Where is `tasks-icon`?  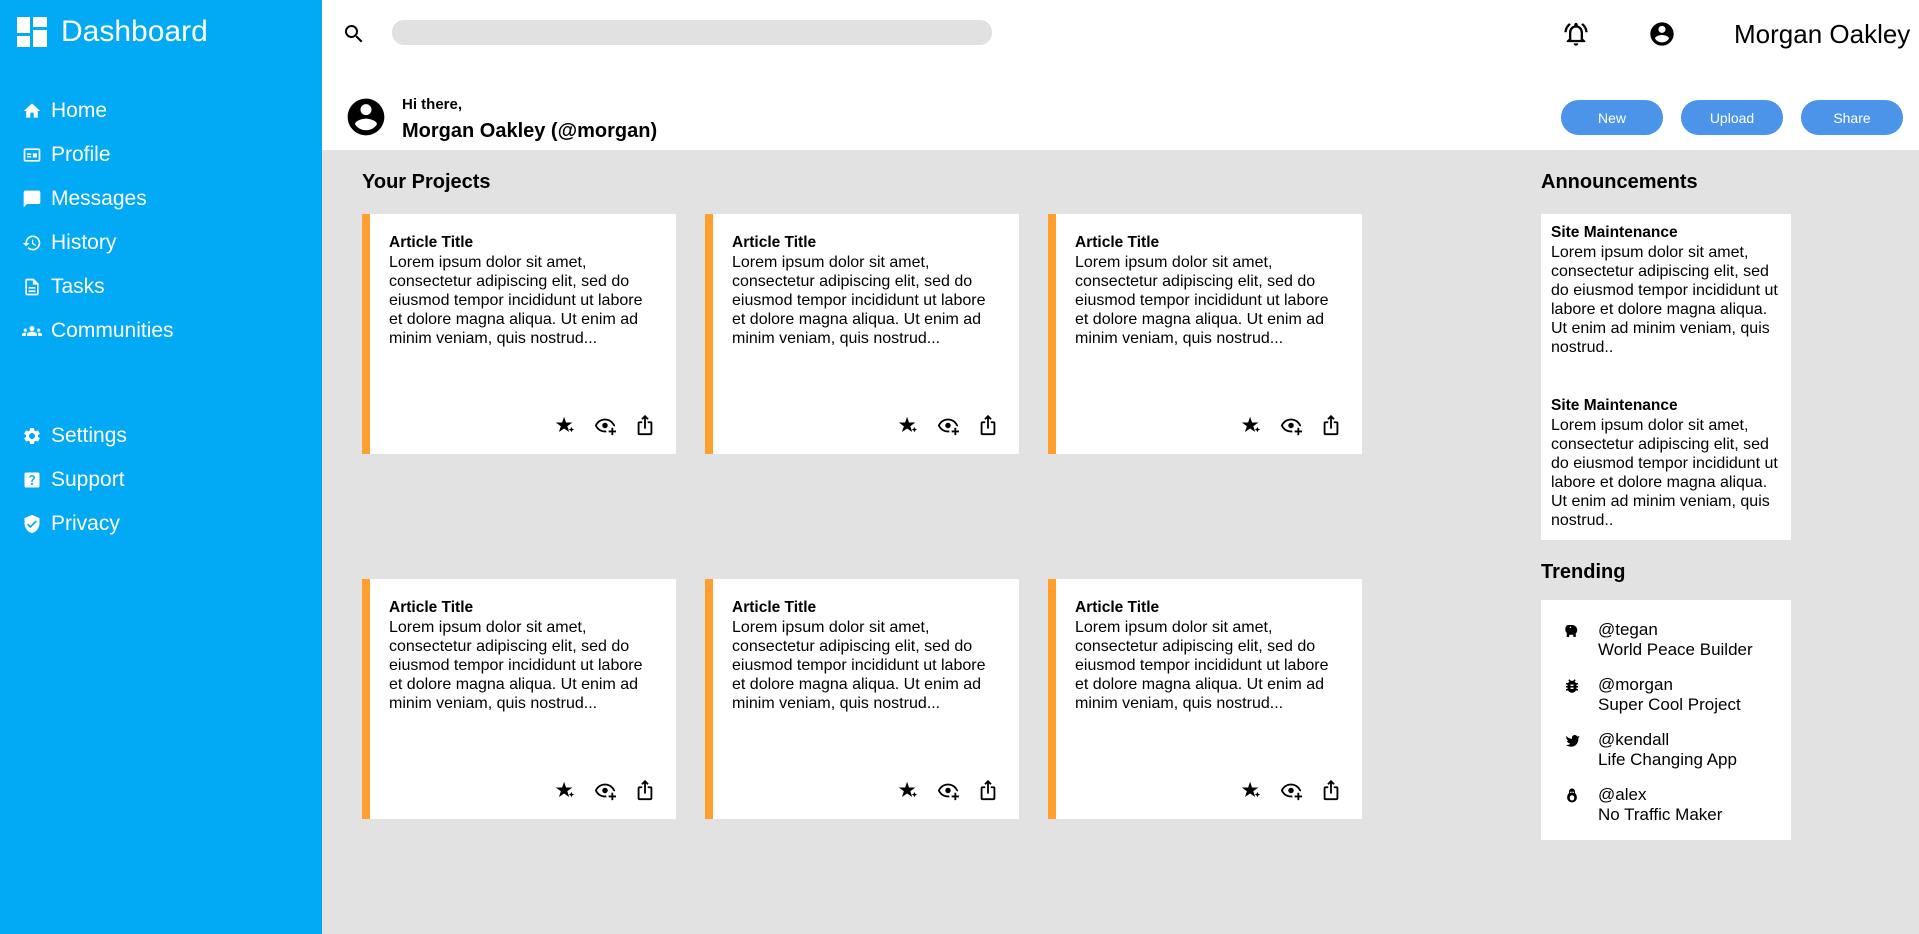
tasks-icon is located at coordinates (32, 287).